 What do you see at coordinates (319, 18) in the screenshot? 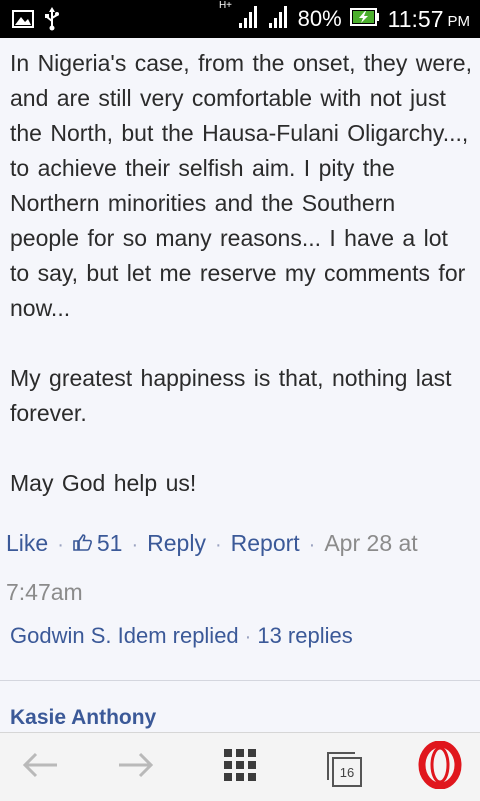
I see `battery-percent: 80%` at bounding box center [319, 18].